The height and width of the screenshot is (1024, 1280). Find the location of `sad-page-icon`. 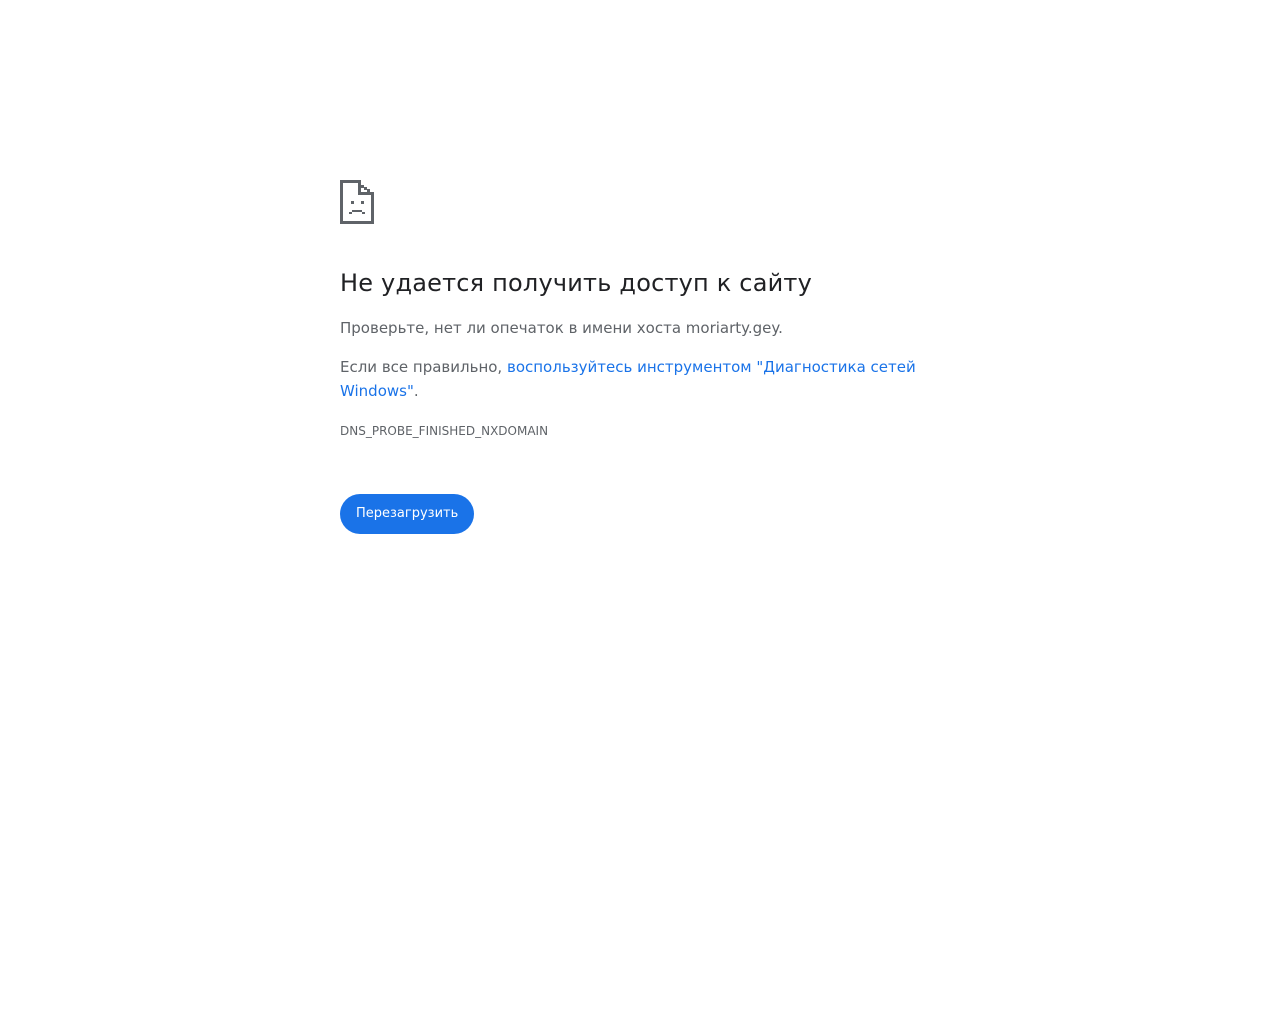

sad-page-icon is located at coordinates (357, 202).